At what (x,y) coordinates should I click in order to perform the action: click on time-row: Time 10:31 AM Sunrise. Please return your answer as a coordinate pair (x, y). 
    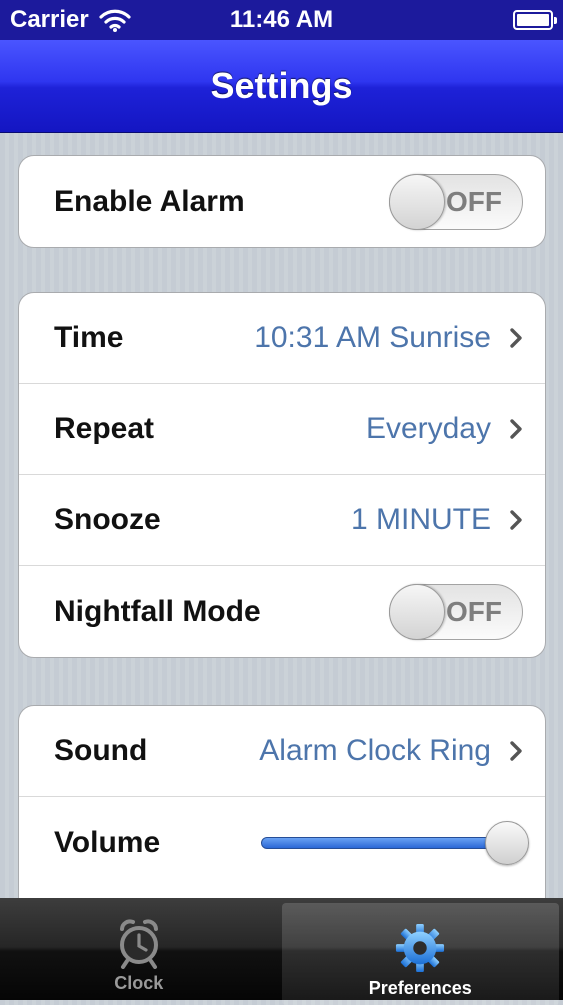
    Looking at the image, I should click on (282, 338).